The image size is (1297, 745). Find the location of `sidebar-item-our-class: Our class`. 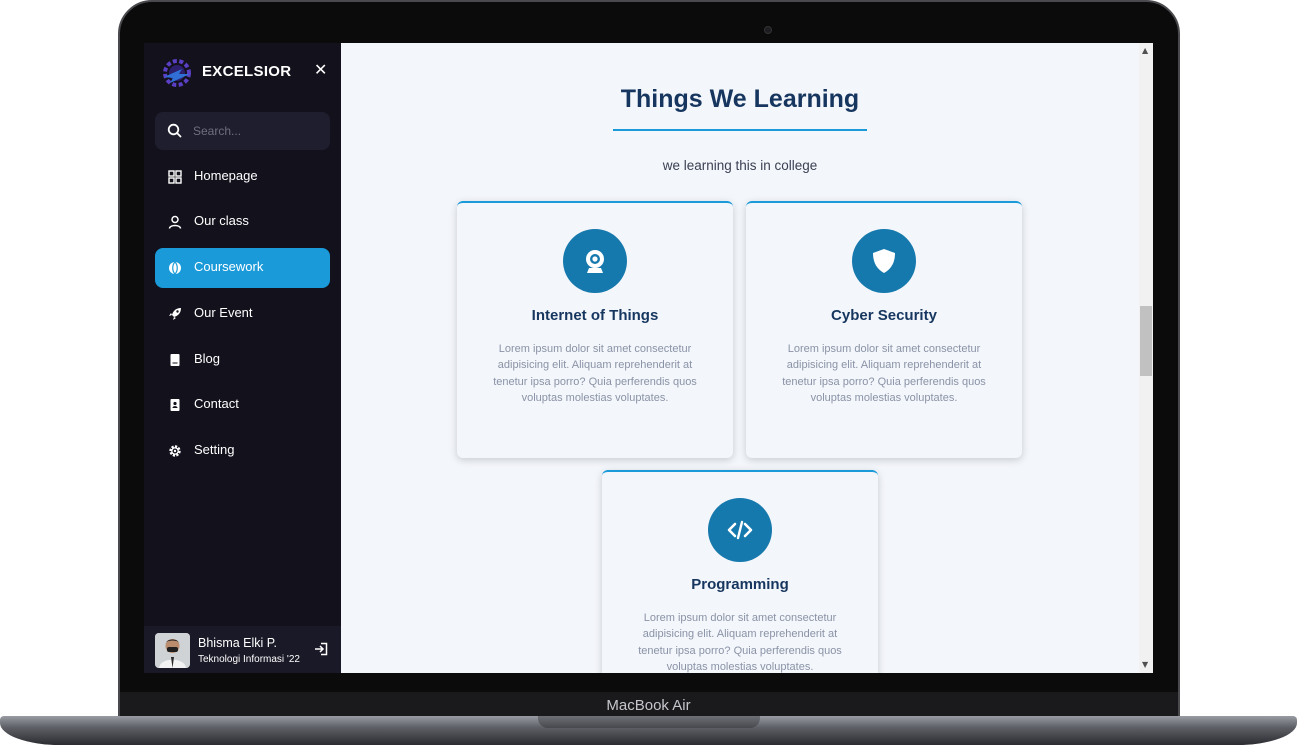

sidebar-item-our-class: Our class is located at coordinates (242, 222).